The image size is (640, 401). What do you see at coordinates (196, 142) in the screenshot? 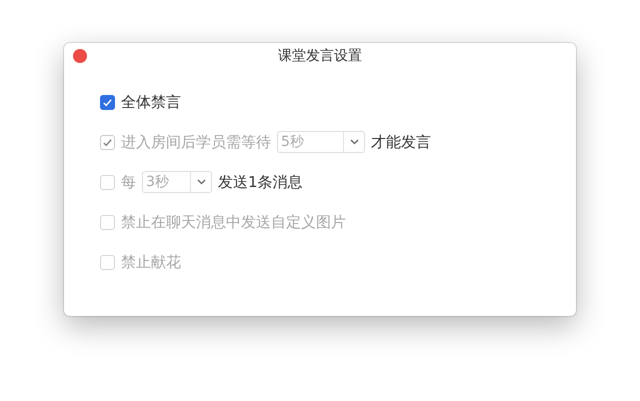
I see `option-label: 进入房间后学员需等待` at bounding box center [196, 142].